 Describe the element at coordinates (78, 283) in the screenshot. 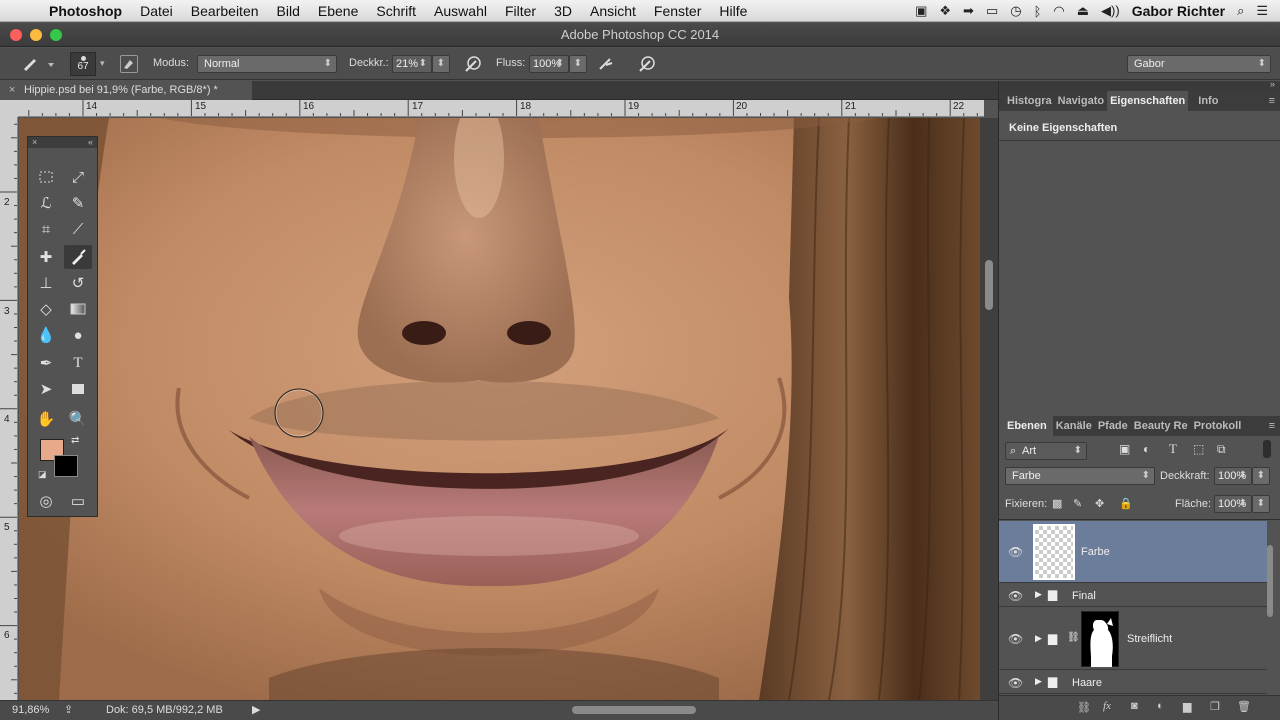

I see `history-brush-tool-icon: ↺` at that location.